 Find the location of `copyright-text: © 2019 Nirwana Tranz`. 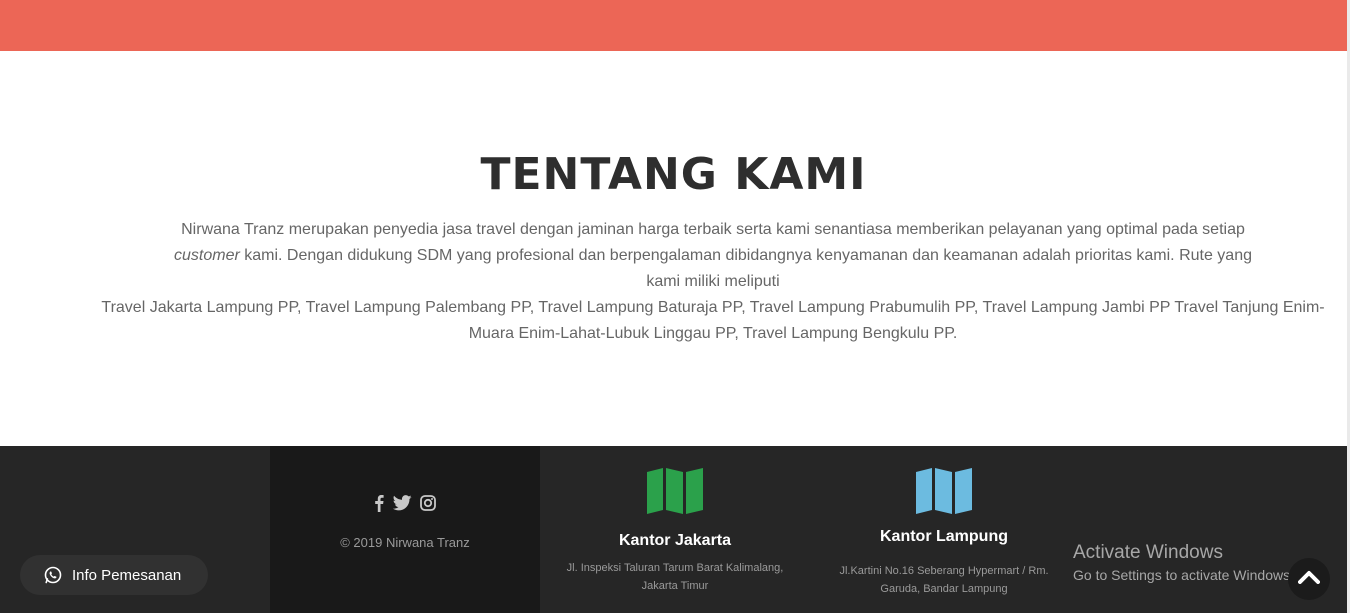

copyright-text: © 2019 Nirwana Tranz is located at coordinates (405, 542).